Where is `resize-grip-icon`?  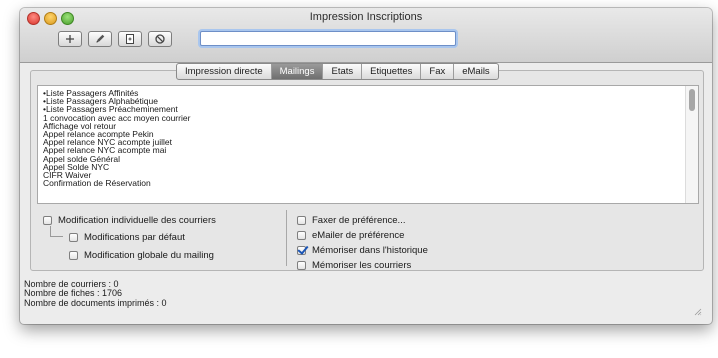 resize-grip-icon is located at coordinates (698, 312).